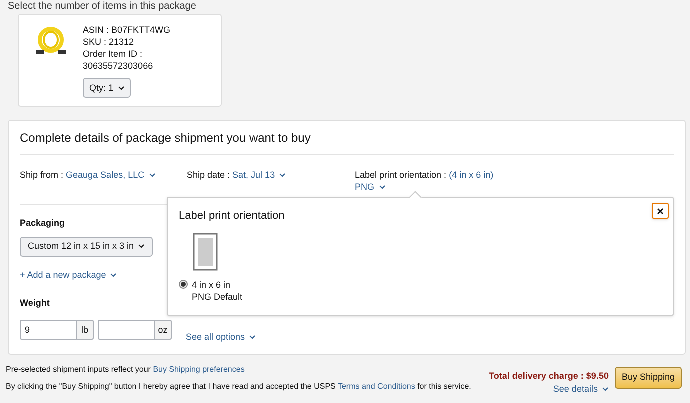 The height and width of the screenshot is (403, 690). What do you see at coordinates (424, 187) in the screenshot?
I see `format-link: PNG` at bounding box center [424, 187].